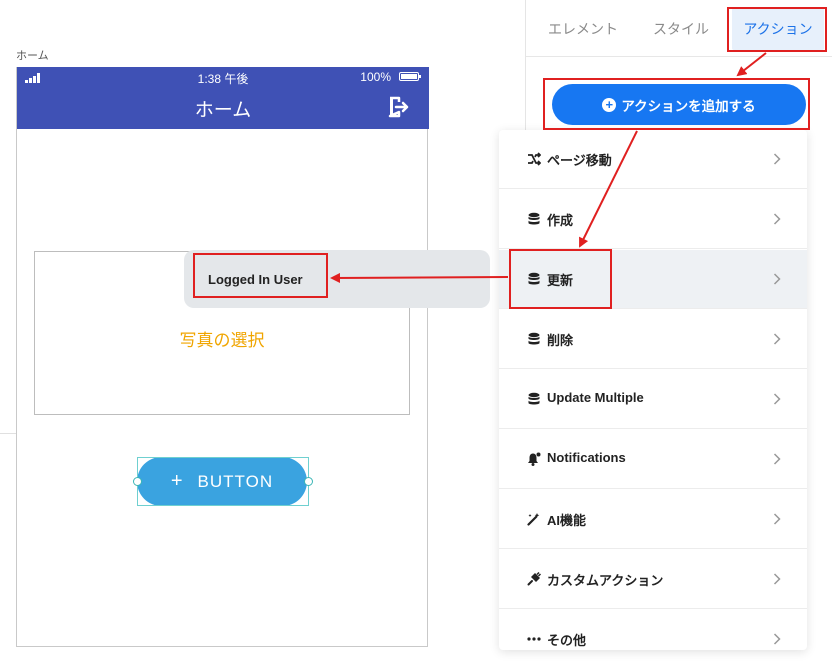 Image resolution: width=832 pixels, height=669 pixels. Describe the element at coordinates (608, 189) in the screenshot. I see `arrow-add-to-update` at that location.